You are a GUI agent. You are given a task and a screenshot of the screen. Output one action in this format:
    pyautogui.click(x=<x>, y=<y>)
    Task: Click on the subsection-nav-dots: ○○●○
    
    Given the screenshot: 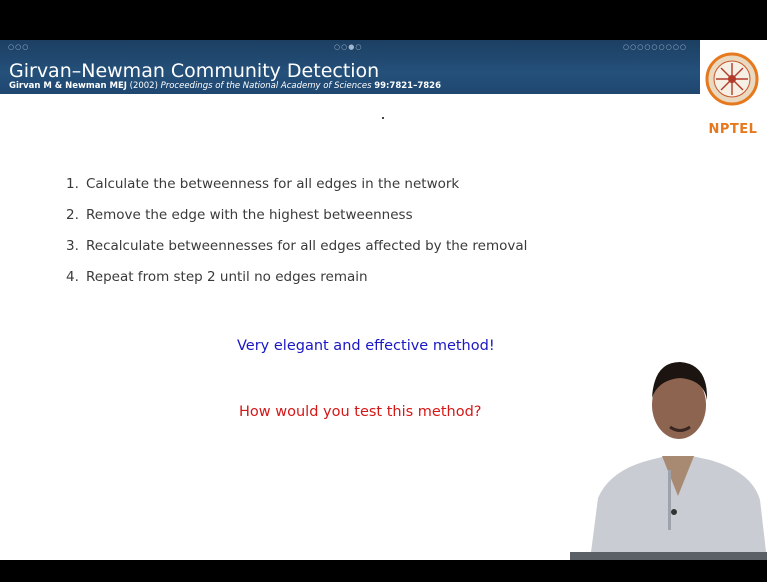 What is the action you would take?
    pyautogui.click(x=348, y=47)
    